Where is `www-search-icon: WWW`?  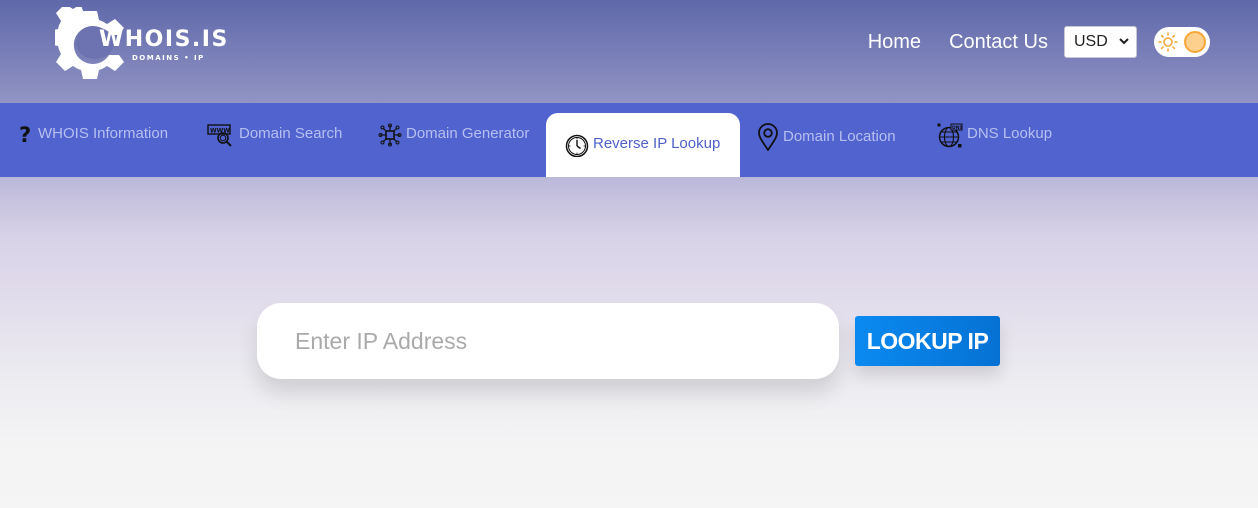
www-search-icon: WWW is located at coordinates (221, 135).